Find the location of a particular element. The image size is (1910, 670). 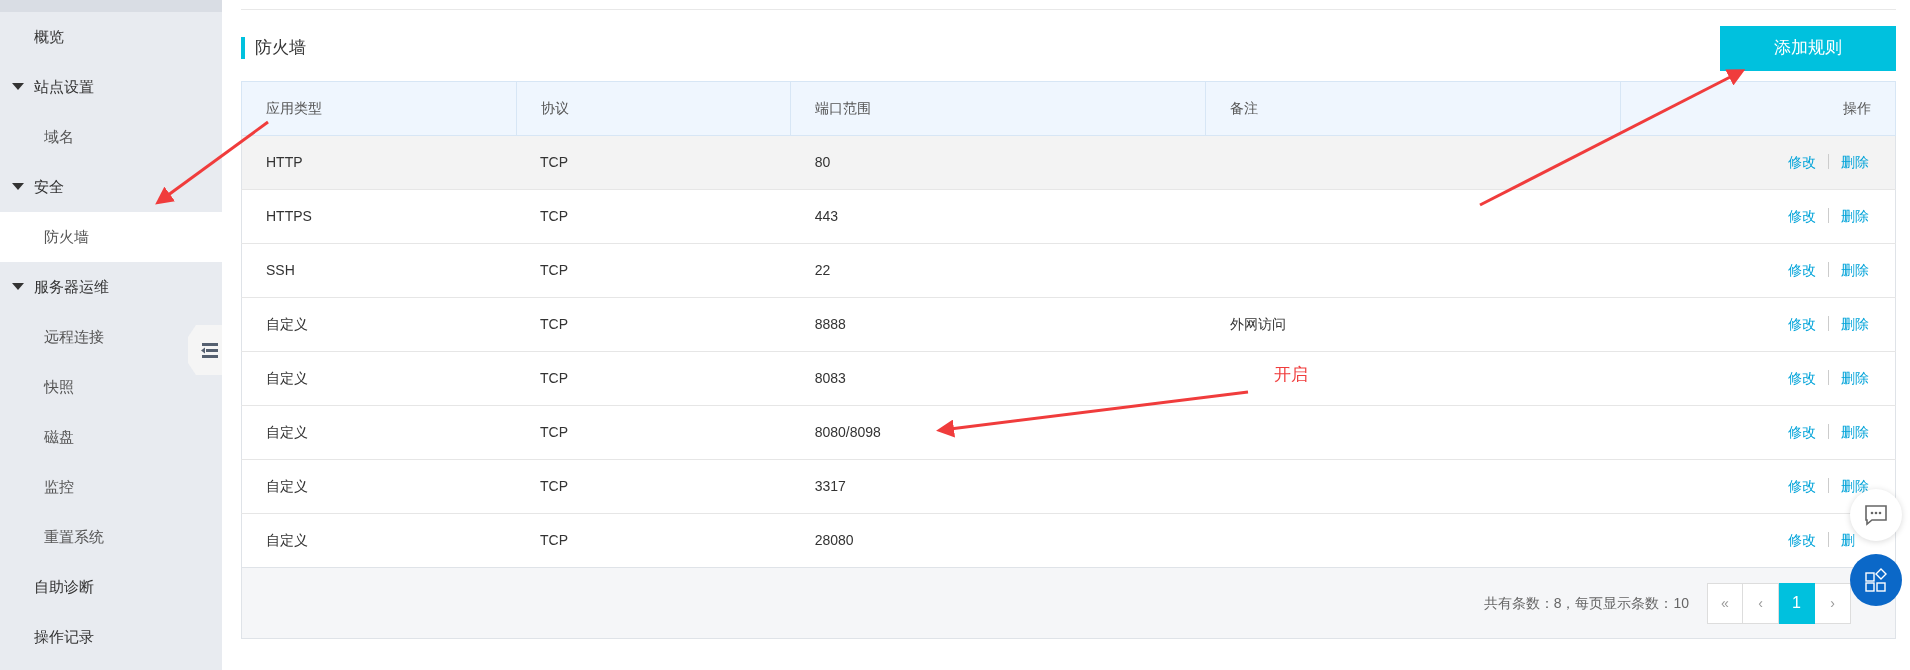

apps-icon is located at coordinates (1876, 580).